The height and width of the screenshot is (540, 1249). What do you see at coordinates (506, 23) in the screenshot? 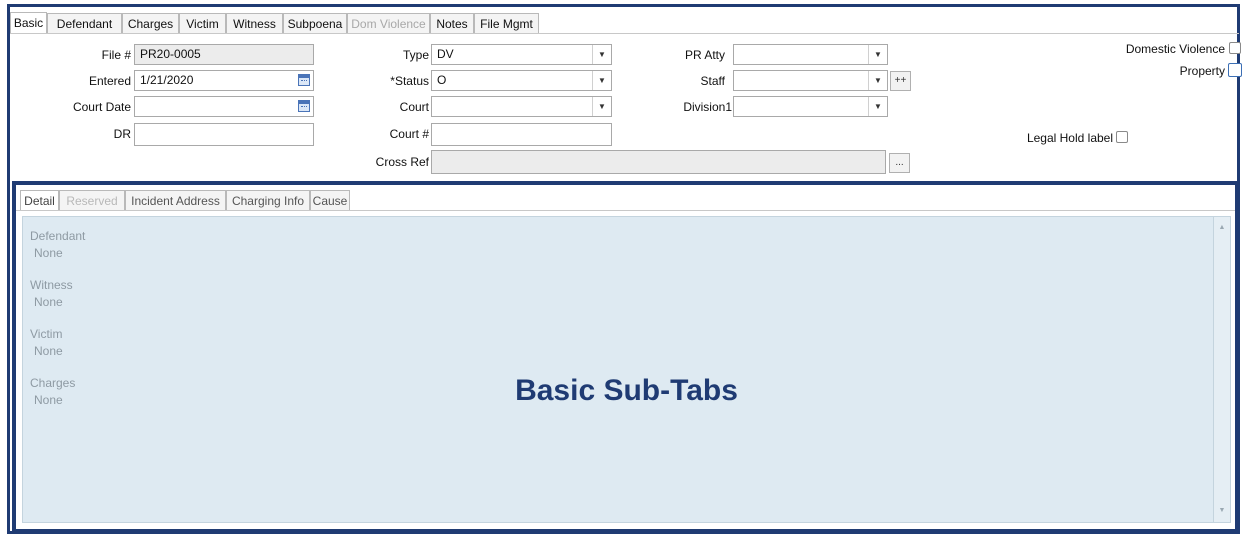
I see `tab-file-mgmt: File Mgmt` at bounding box center [506, 23].